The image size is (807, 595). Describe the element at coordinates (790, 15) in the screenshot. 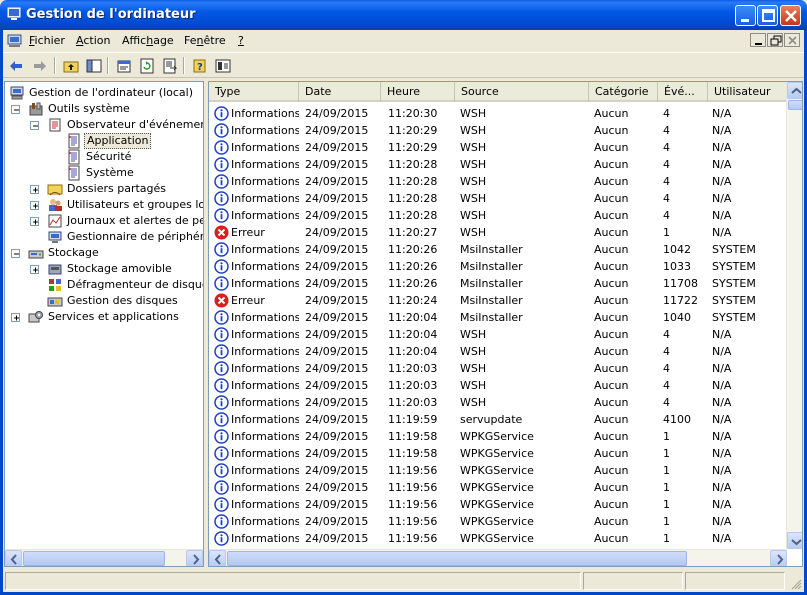

I see `close-button` at that location.